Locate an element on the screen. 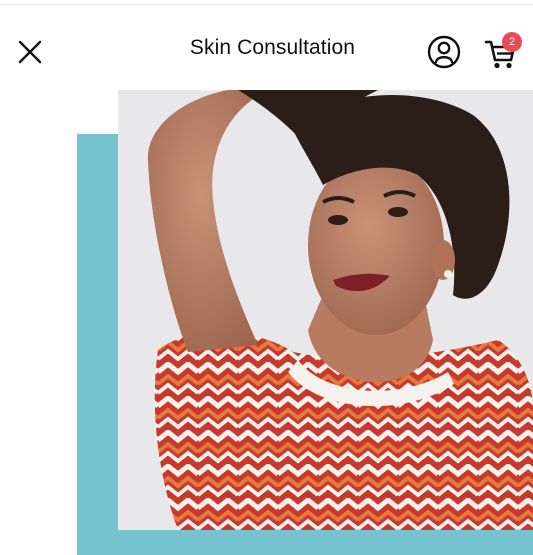 The height and width of the screenshot is (555, 533). cart-button: 2 is located at coordinates (502, 53).